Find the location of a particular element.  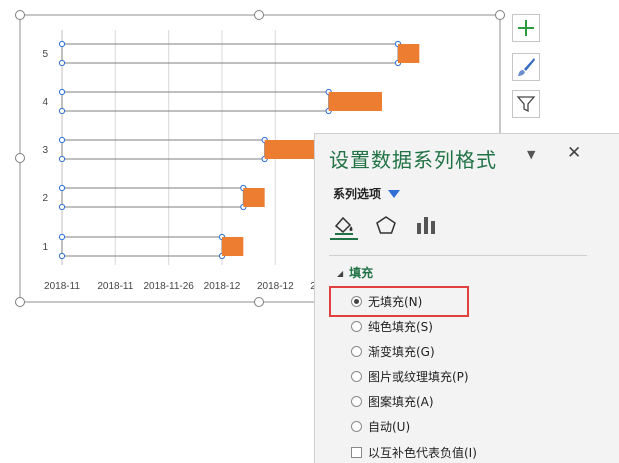

brush-icon is located at coordinates (526, 67).